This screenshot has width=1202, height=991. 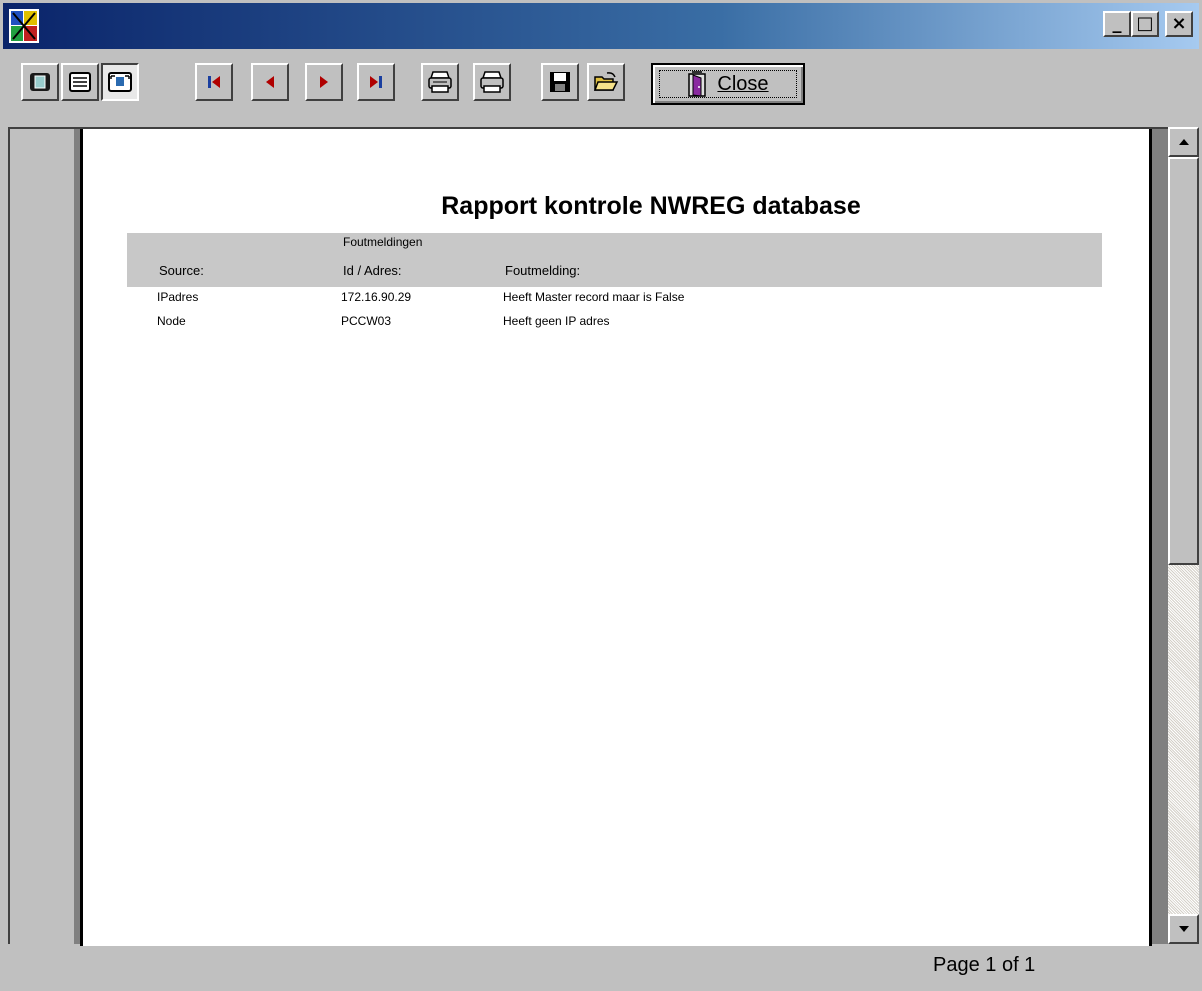 I want to click on first-page-icon, so click(x=214, y=82).